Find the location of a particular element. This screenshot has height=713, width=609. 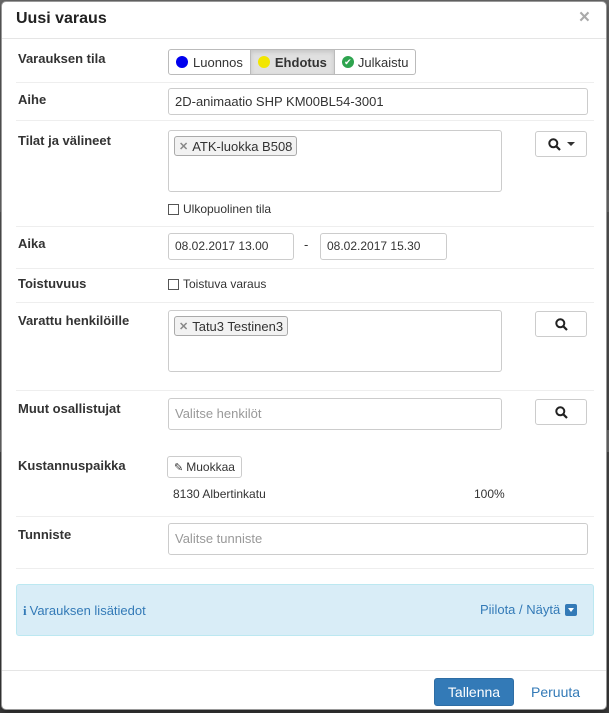

identifier-row: Tunniste Valitse tunniste is located at coordinates (305, 542).